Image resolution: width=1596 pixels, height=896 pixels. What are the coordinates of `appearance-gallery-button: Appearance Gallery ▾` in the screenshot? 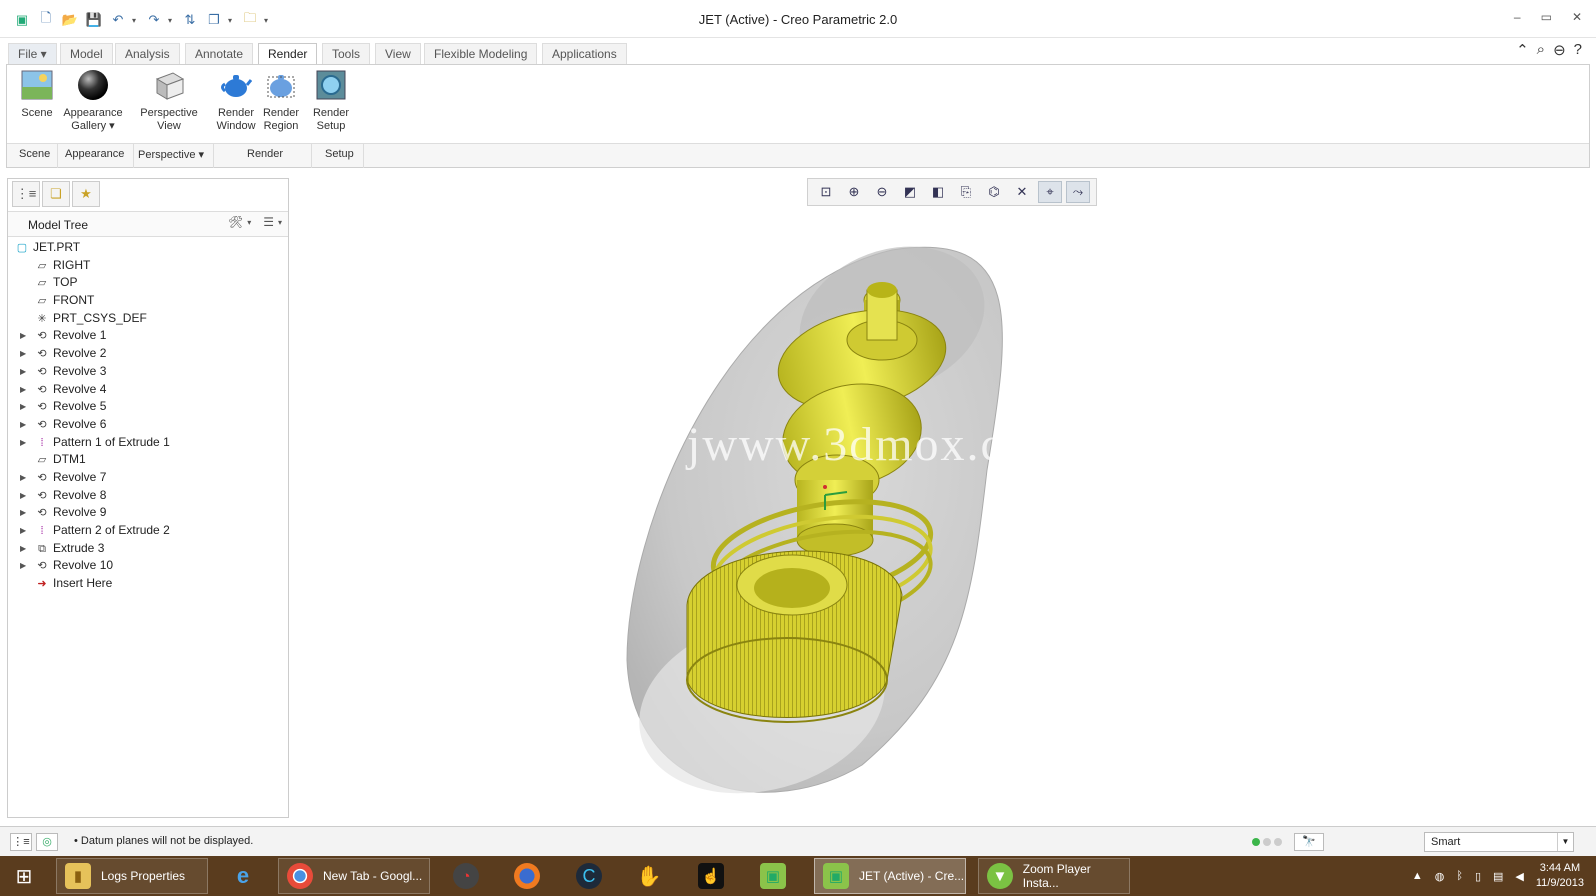 It's located at (93, 101).